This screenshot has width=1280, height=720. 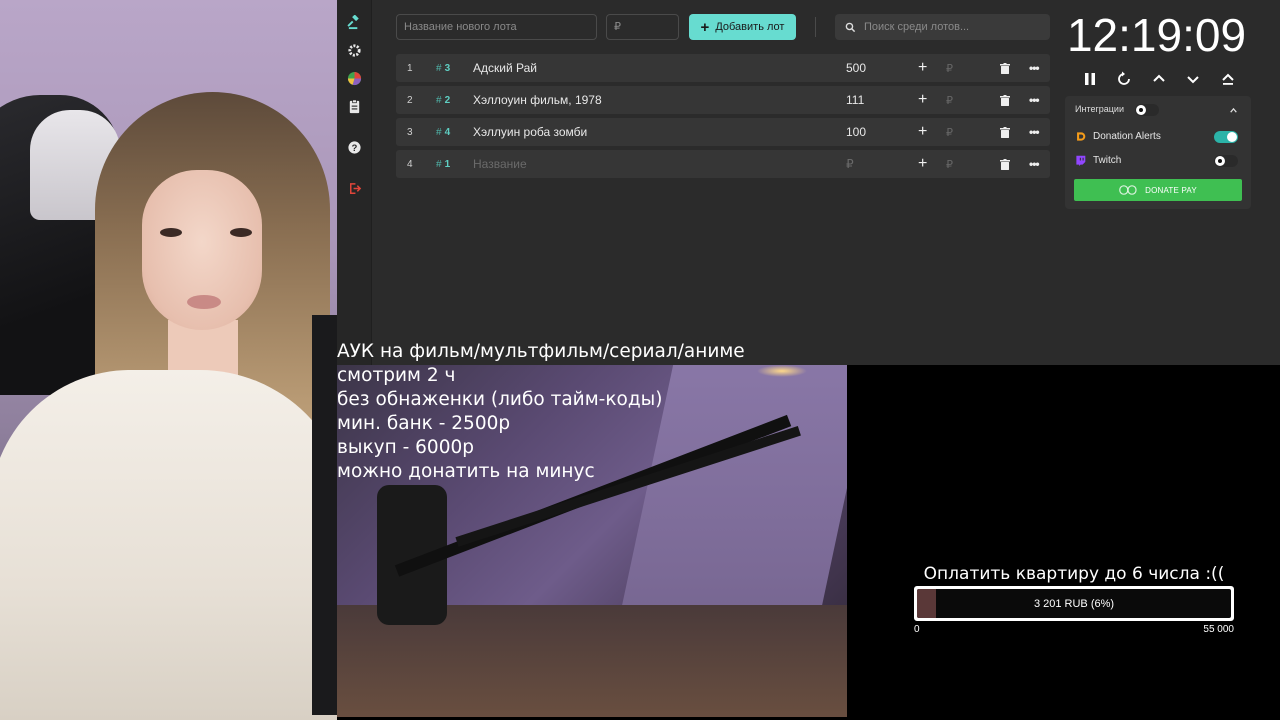 I want to click on streamer-eye-left, so click(x=171, y=232).